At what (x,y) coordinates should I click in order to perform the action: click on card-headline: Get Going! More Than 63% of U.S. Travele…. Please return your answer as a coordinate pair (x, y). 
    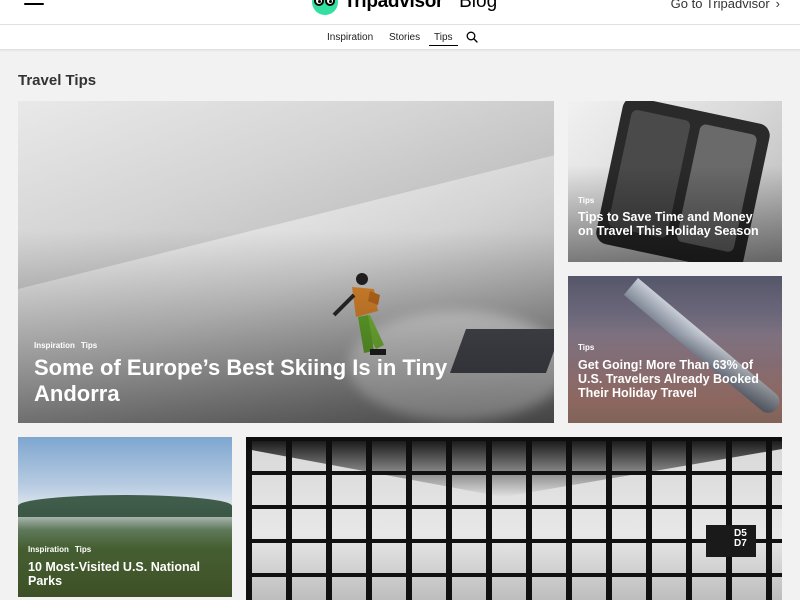
    Looking at the image, I should click on (673, 379).